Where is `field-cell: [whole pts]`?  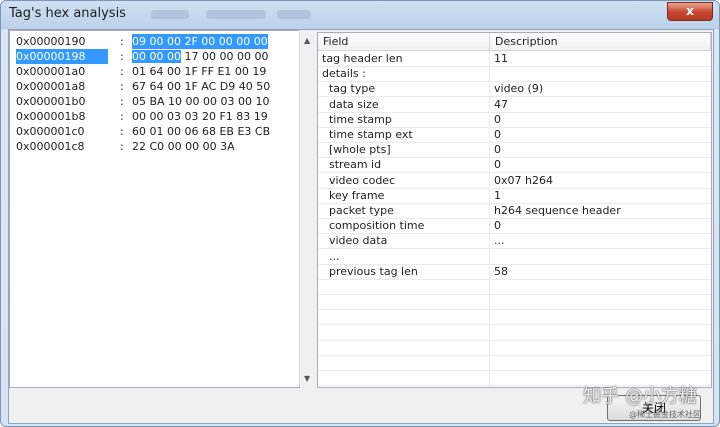
field-cell: [whole pts] is located at coordinates (356, 150).